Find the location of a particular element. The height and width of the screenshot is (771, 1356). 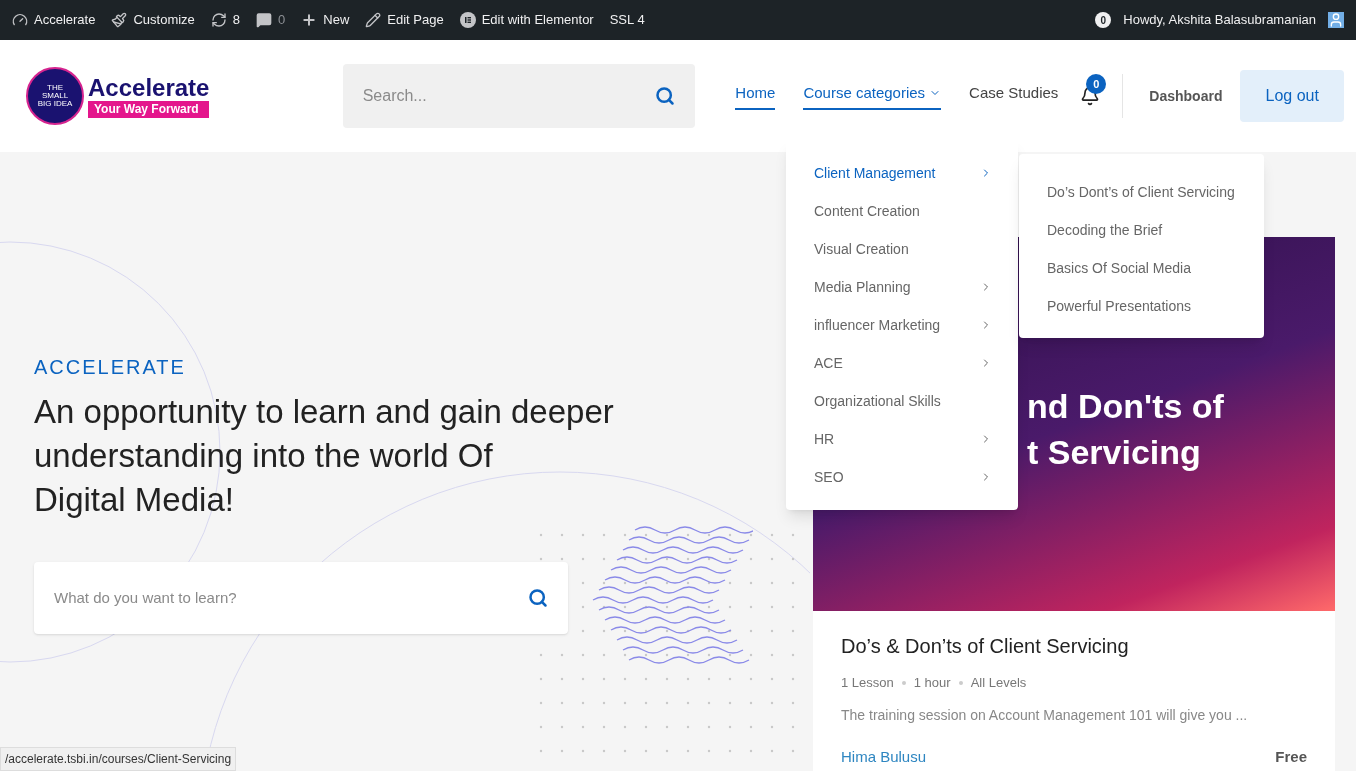

nav-link: Home is located at coordinates (755, 96).